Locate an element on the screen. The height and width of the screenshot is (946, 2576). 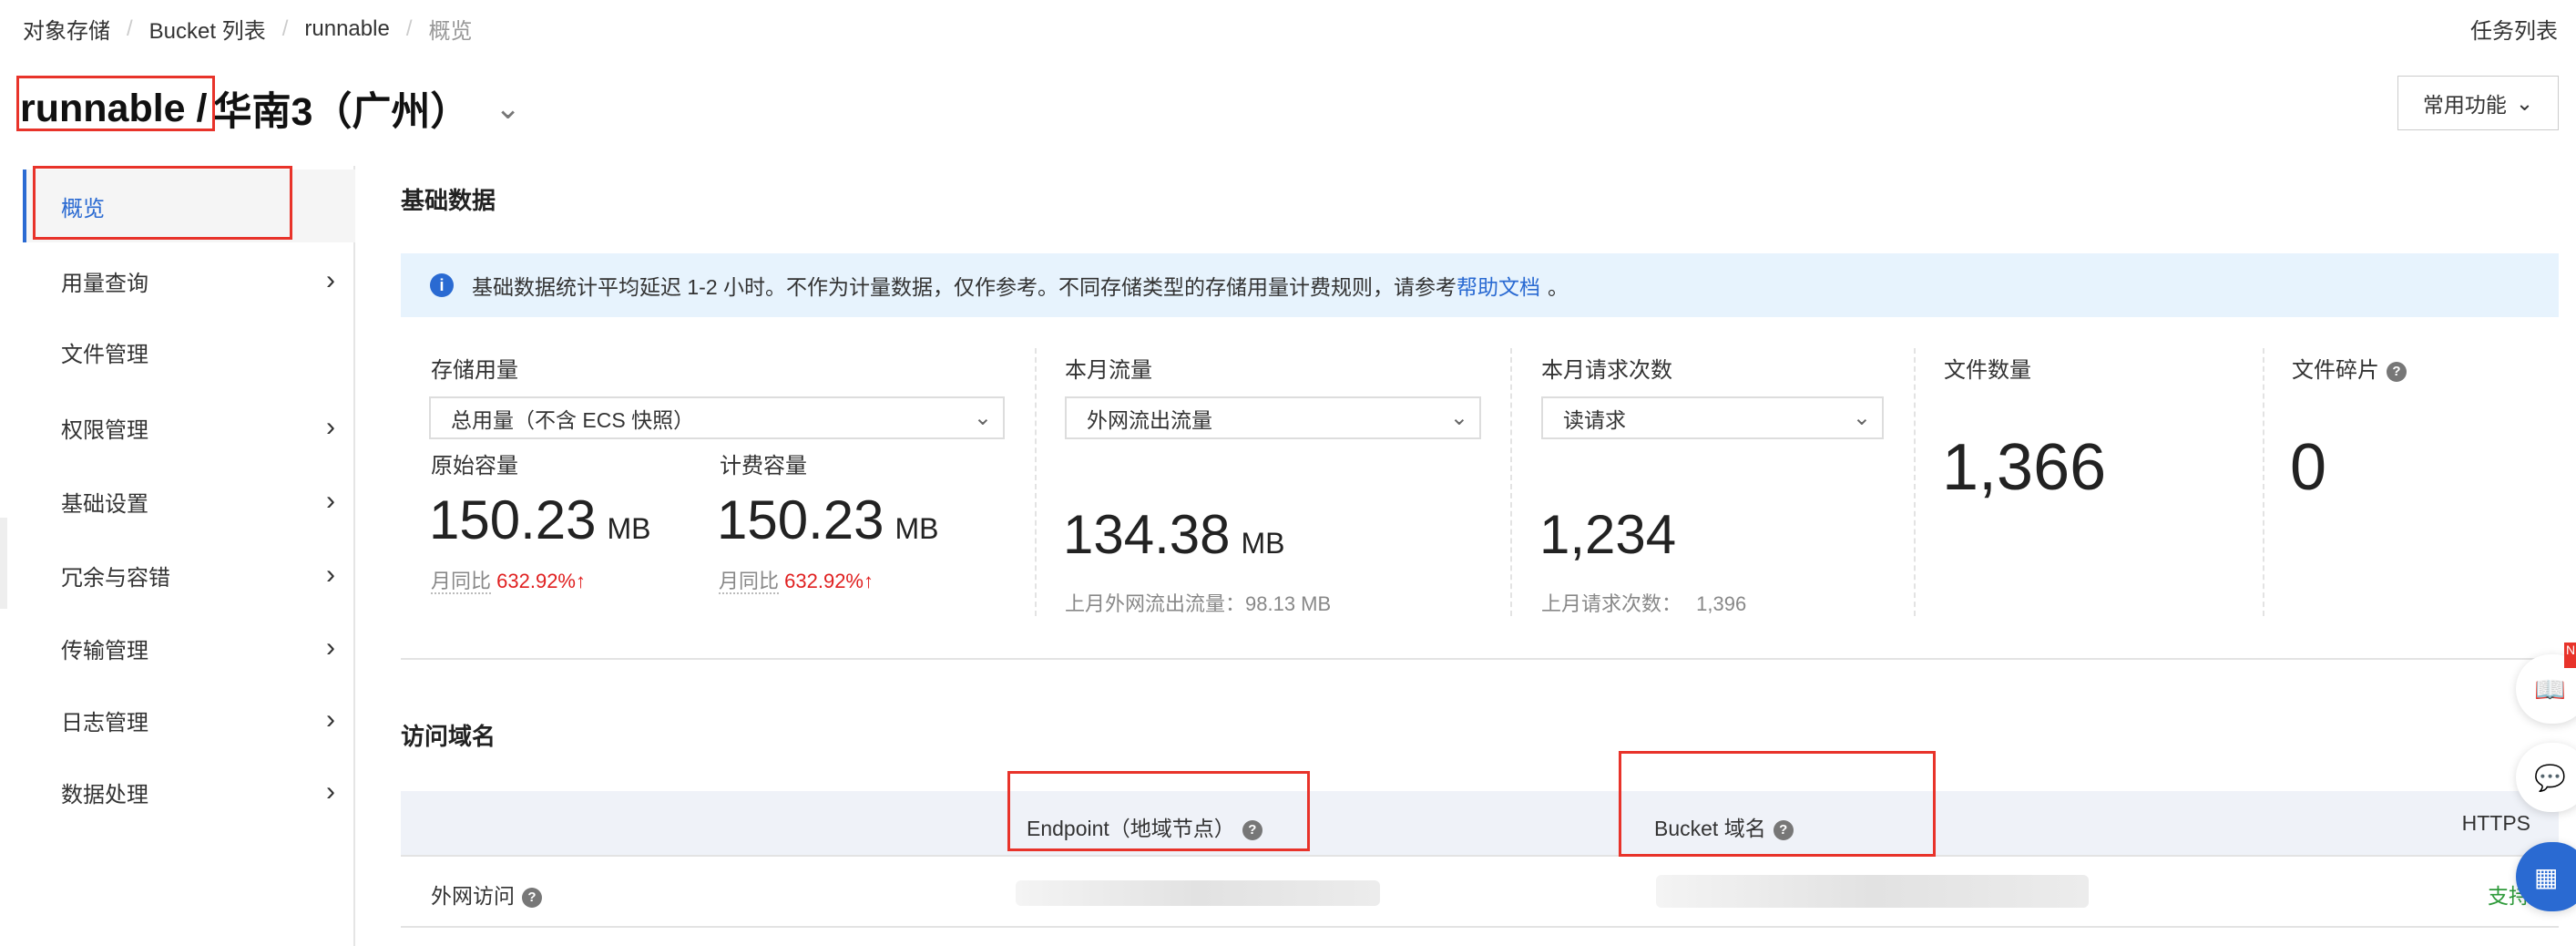
traffic-type-select: 外网流出流量 ⌄ is located at coordinates (1273, 417).